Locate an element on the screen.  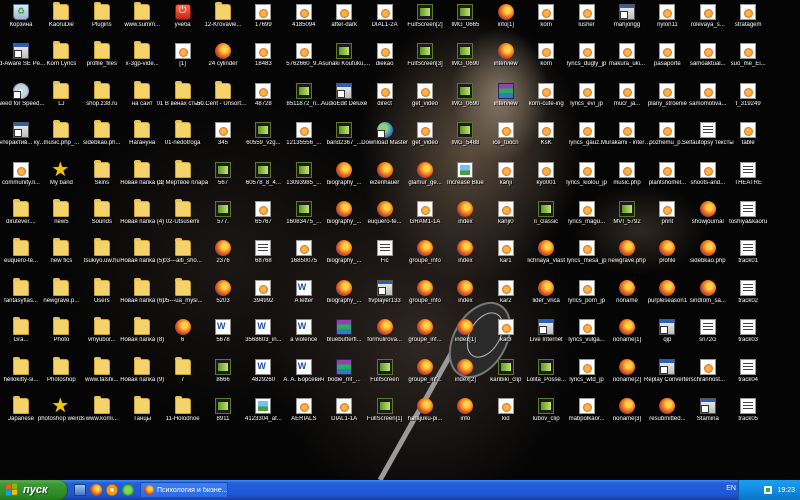
language-indicator: EN is located at coordinates (731, 488).